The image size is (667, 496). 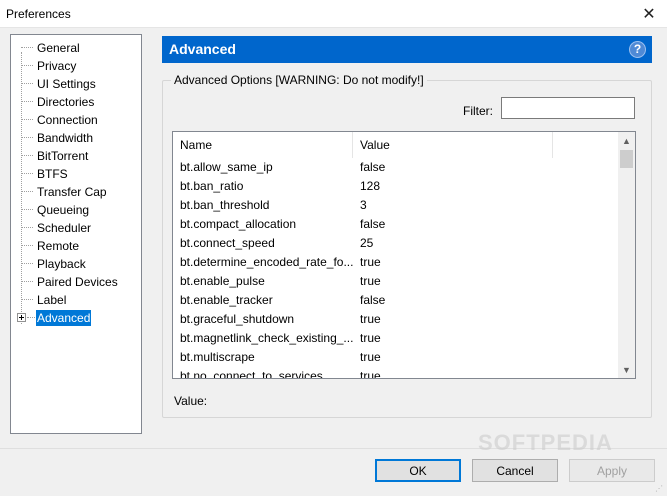 I want to click on tree-item-label: Label, so click(x=52, y=300).